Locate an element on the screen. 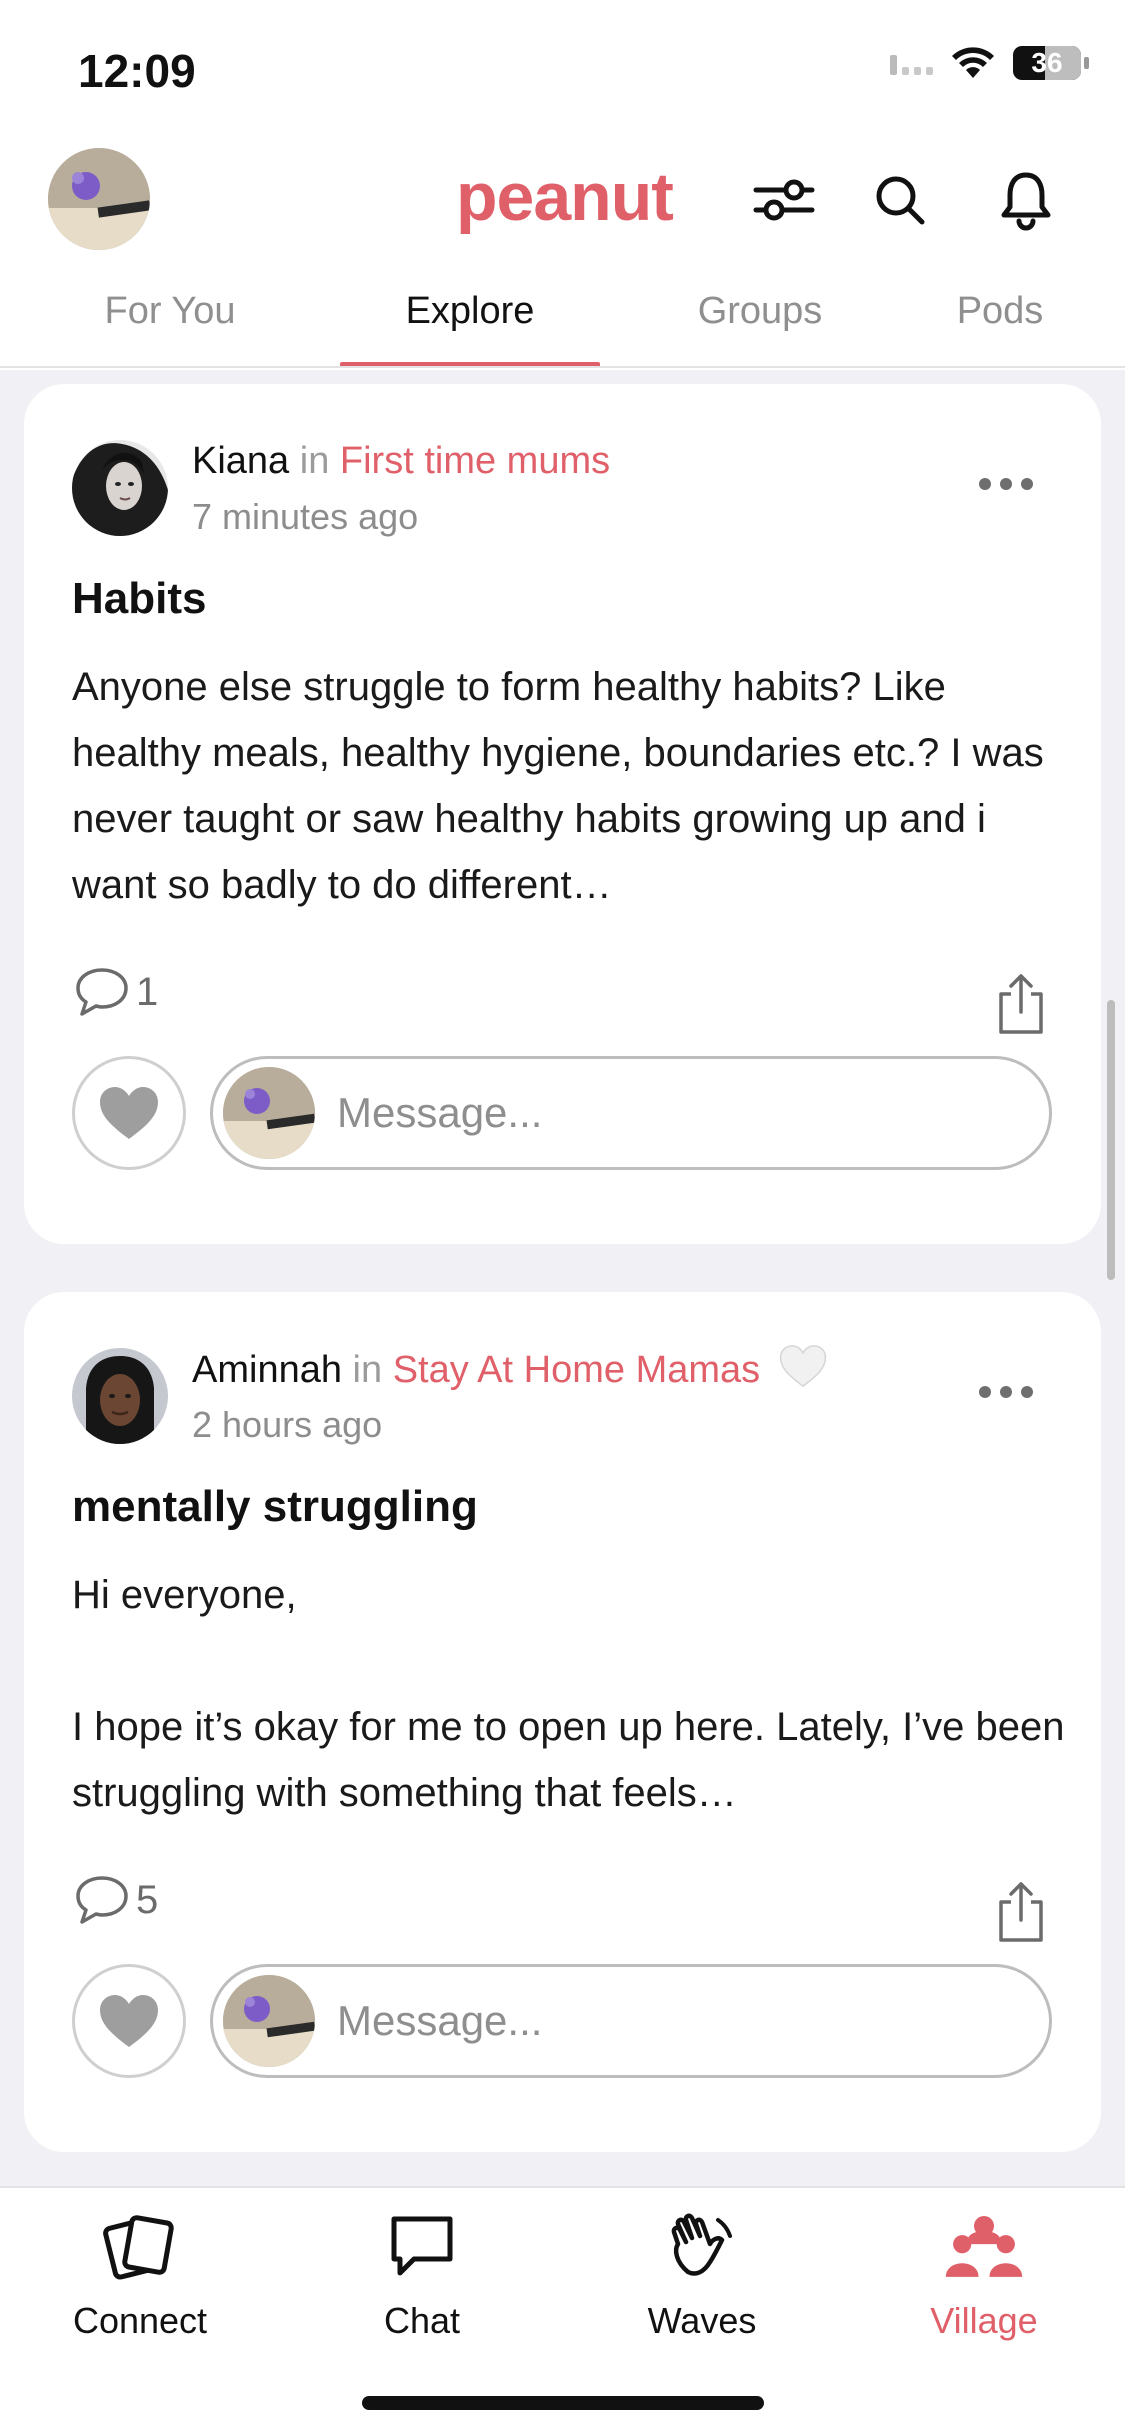 This screenshot has height=2436, width=1125. post-title: Habits is located at coordinates (139, 599).